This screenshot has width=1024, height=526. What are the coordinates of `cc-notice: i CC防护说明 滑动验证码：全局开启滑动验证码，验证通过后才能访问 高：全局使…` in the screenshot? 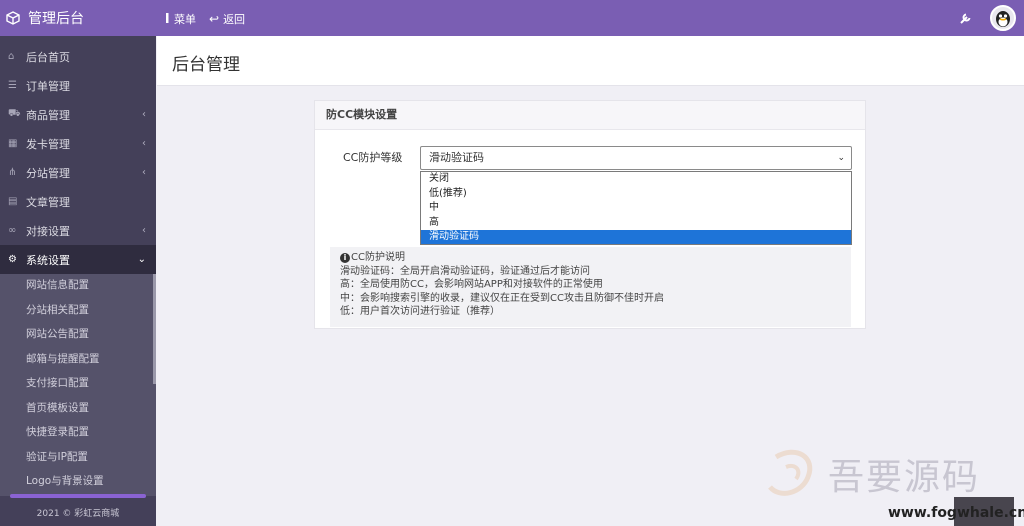 It's located at (590, 287).